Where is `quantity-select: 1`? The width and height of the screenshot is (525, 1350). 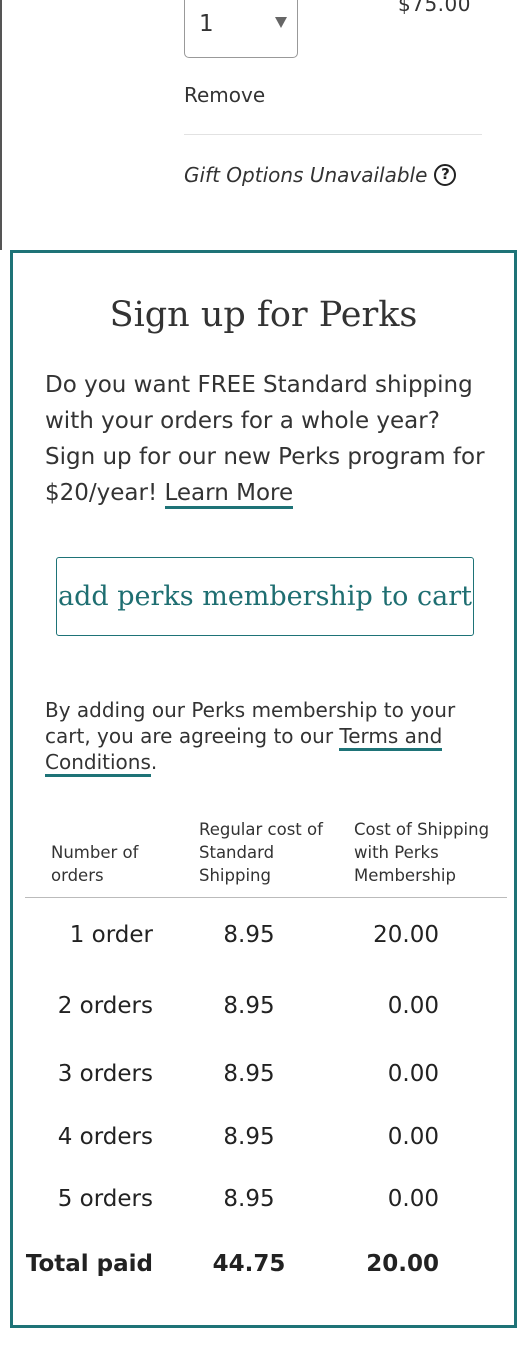
quantity-select: 1 is located at coordinates (241, 29).